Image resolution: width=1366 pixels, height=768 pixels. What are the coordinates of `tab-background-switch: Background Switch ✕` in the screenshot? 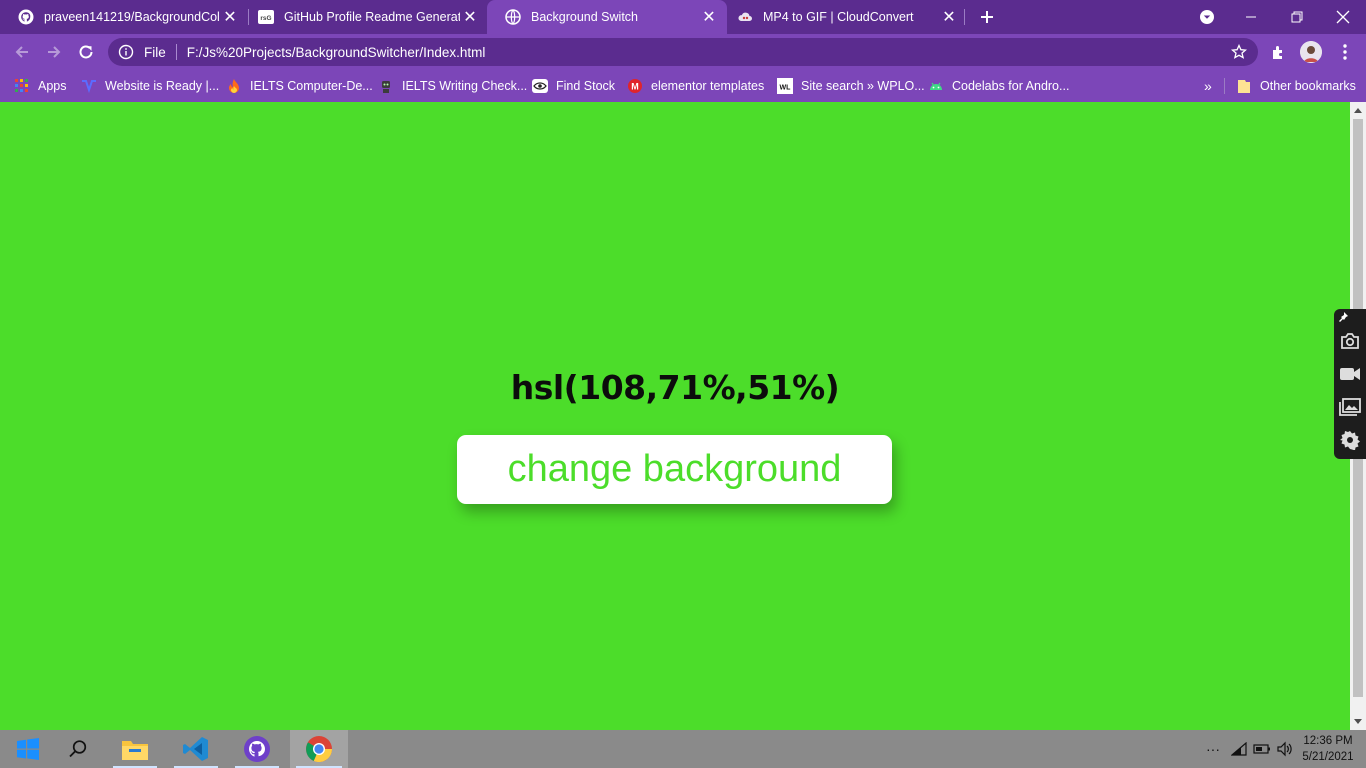 It's located at (607, 17).